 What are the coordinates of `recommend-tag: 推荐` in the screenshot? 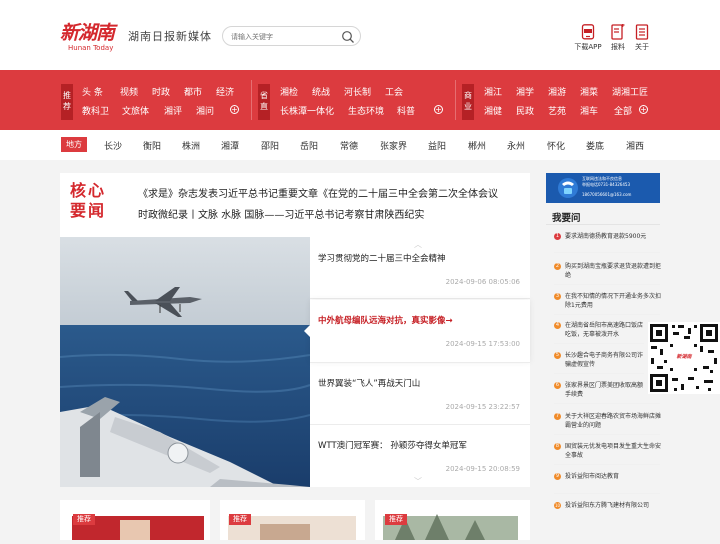 It's located at (240, 519).